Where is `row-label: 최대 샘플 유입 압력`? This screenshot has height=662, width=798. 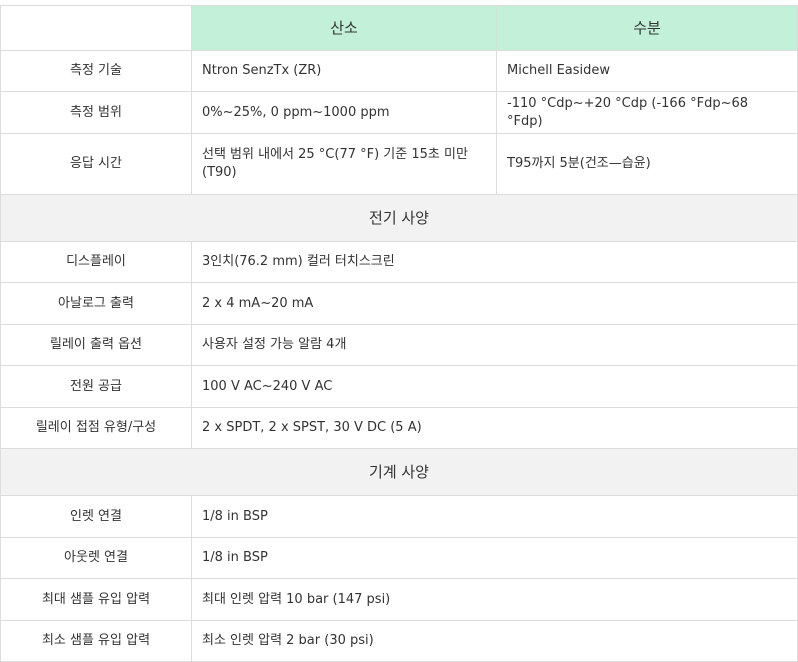 row-label: 최대 샘플 유입 압력 is located at coordinates (96, 599).